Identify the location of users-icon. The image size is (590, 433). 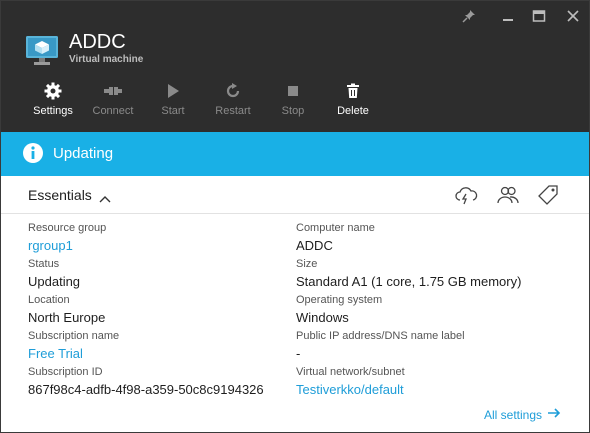
(508, 195).